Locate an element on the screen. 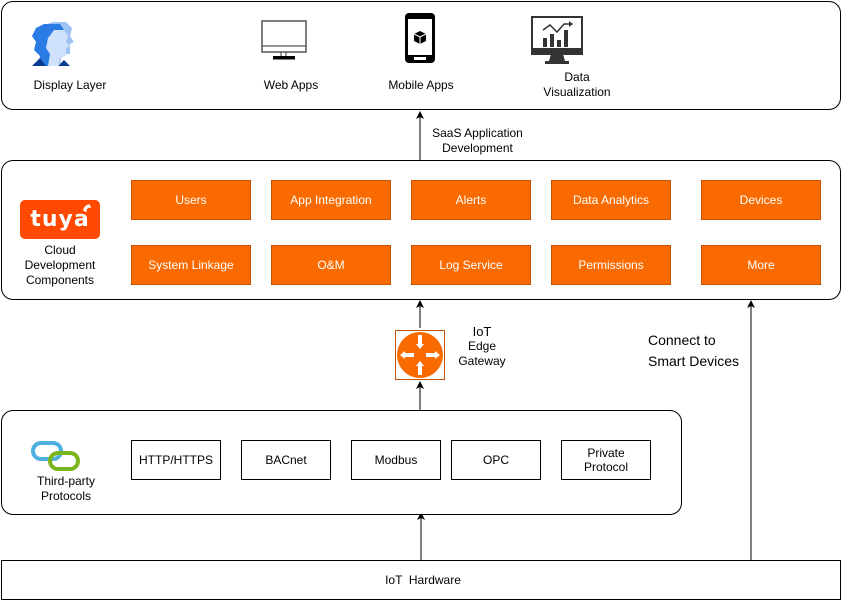 The width and height of the screenshot is (842, 601). smart-devices-line2: Smart Devices is located at coordinates (694, 361).